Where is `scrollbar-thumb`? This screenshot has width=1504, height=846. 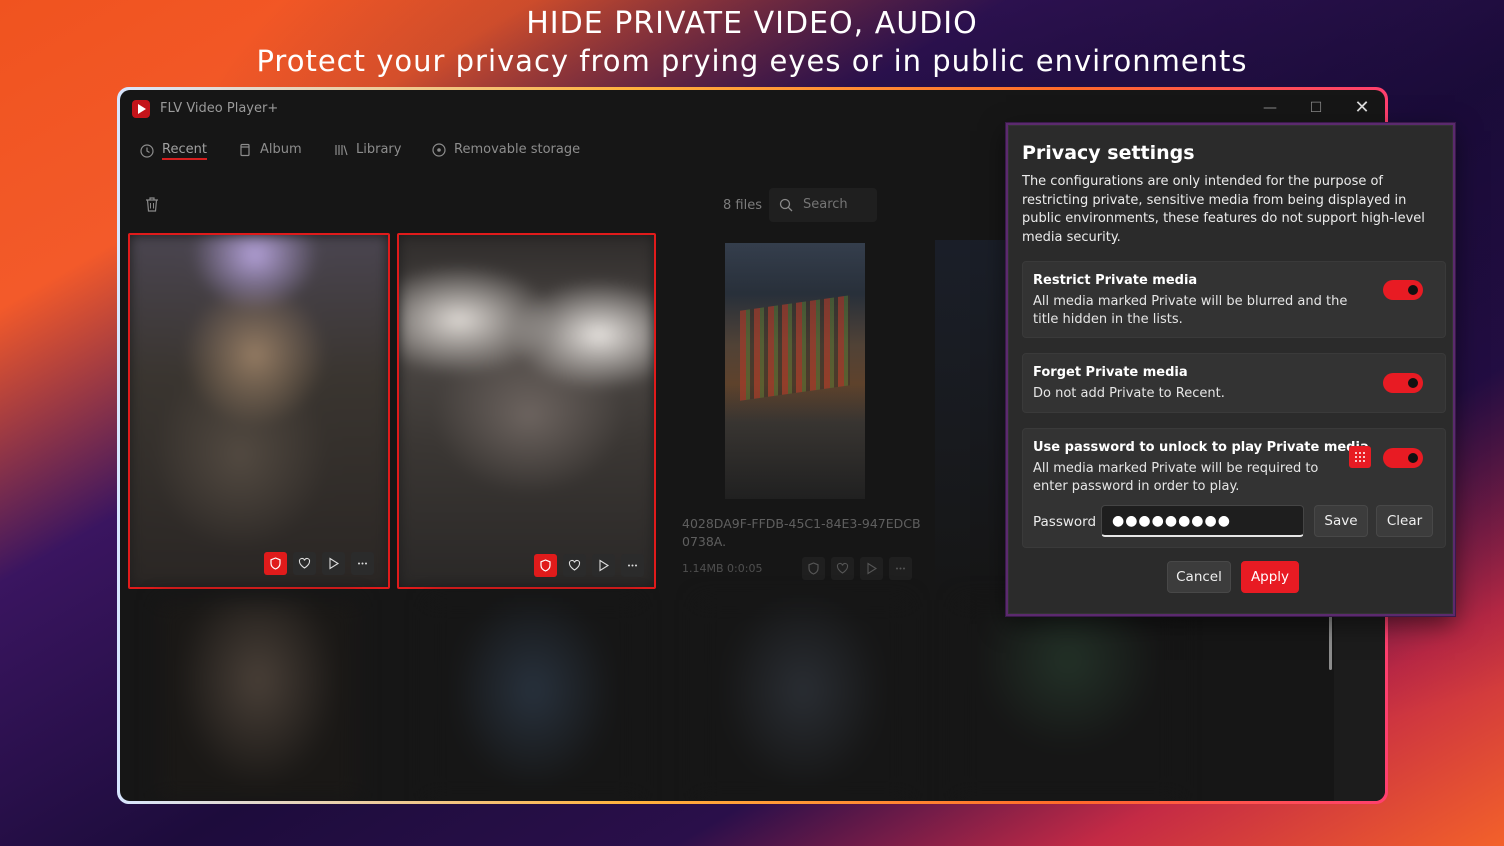
scrollbar-thumb is located at coordinates (1330, 640).